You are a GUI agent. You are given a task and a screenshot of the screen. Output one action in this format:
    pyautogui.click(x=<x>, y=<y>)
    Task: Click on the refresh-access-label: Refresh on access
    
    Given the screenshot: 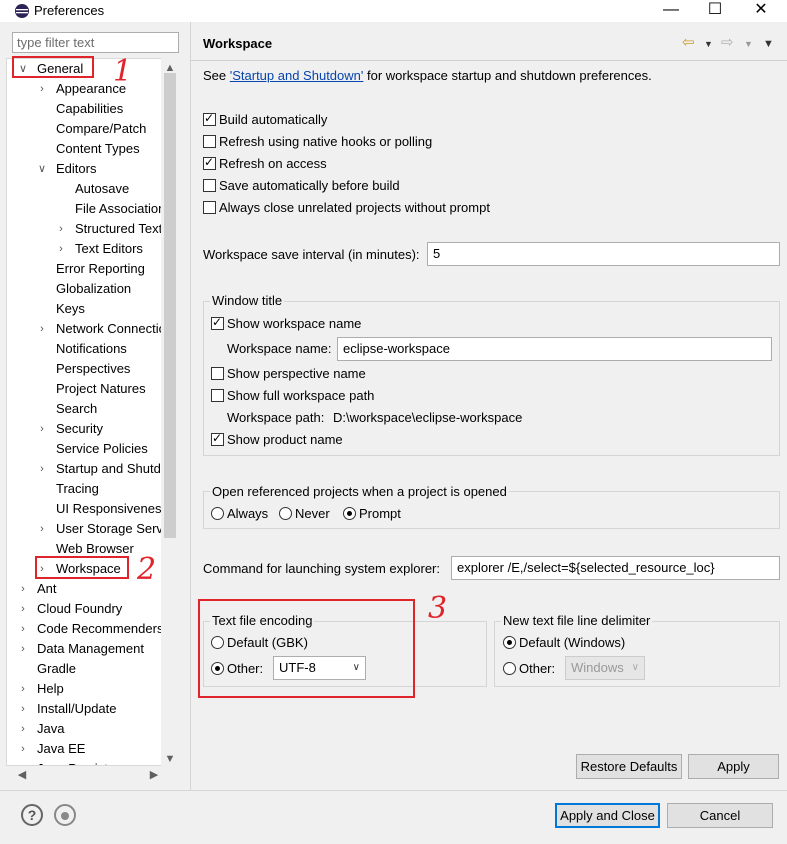 What is the action you would take?
    pyautogui.click(x=273, y=163)
    